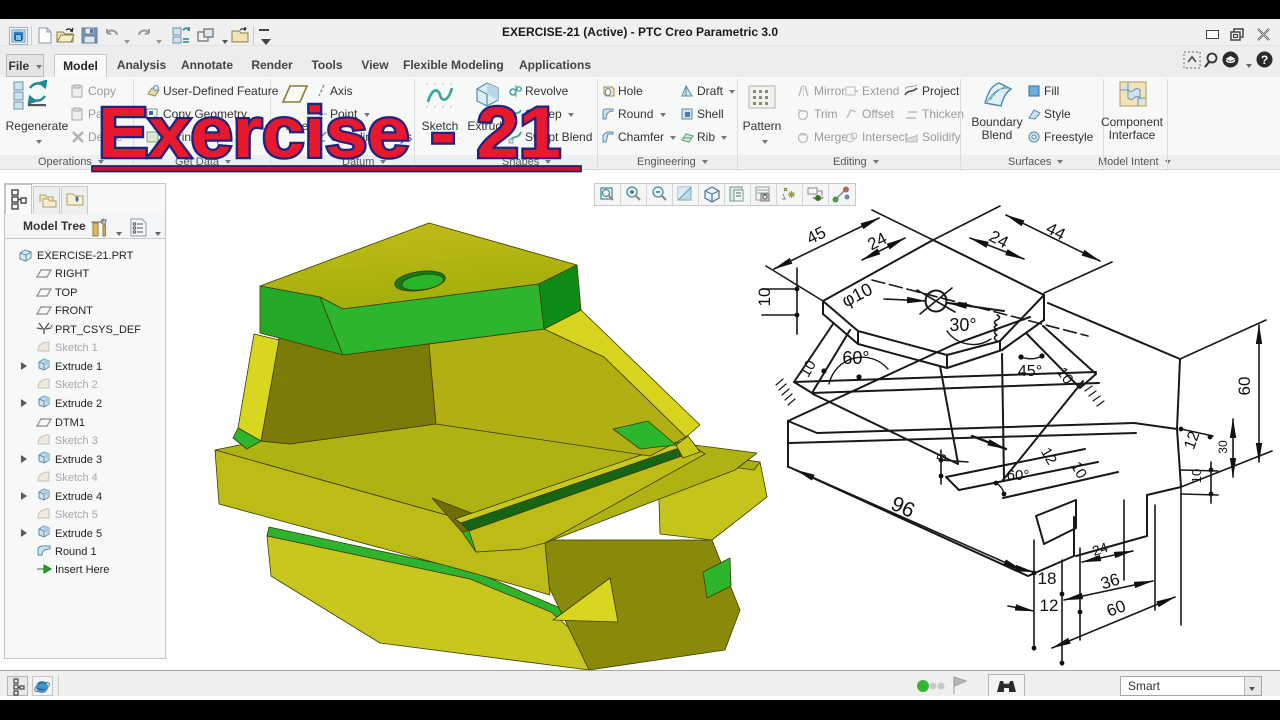  What do you see at coordinates (941, 457) in the screenshot?
I see `svg-text: 5` at bounding box center [941, 457].